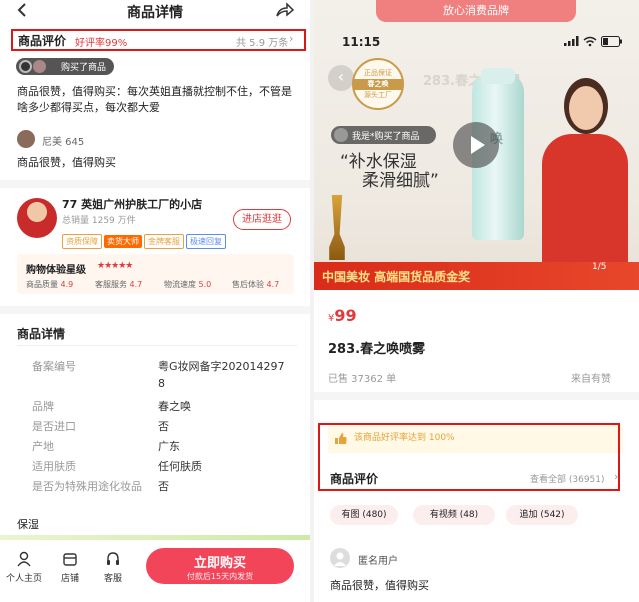  Describe the element at coordinates (99, 221) in the screenshot. I see `shop-sales: 总销量 1259 万件` at that location.